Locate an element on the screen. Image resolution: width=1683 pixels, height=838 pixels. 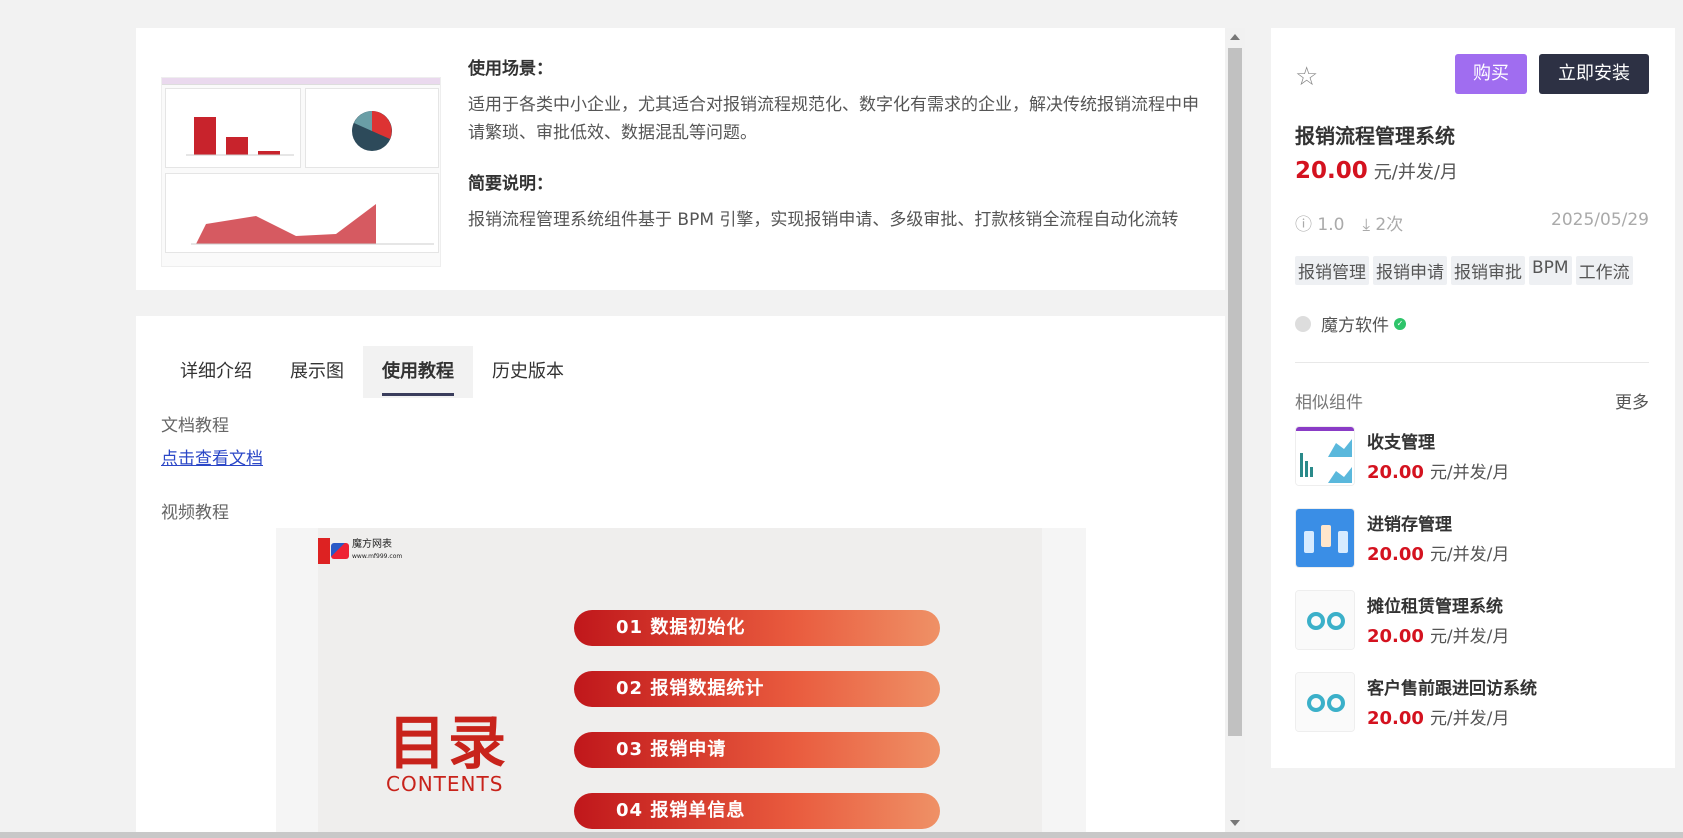
install-button: 立即安装 is located at coordinates (1594, 74).